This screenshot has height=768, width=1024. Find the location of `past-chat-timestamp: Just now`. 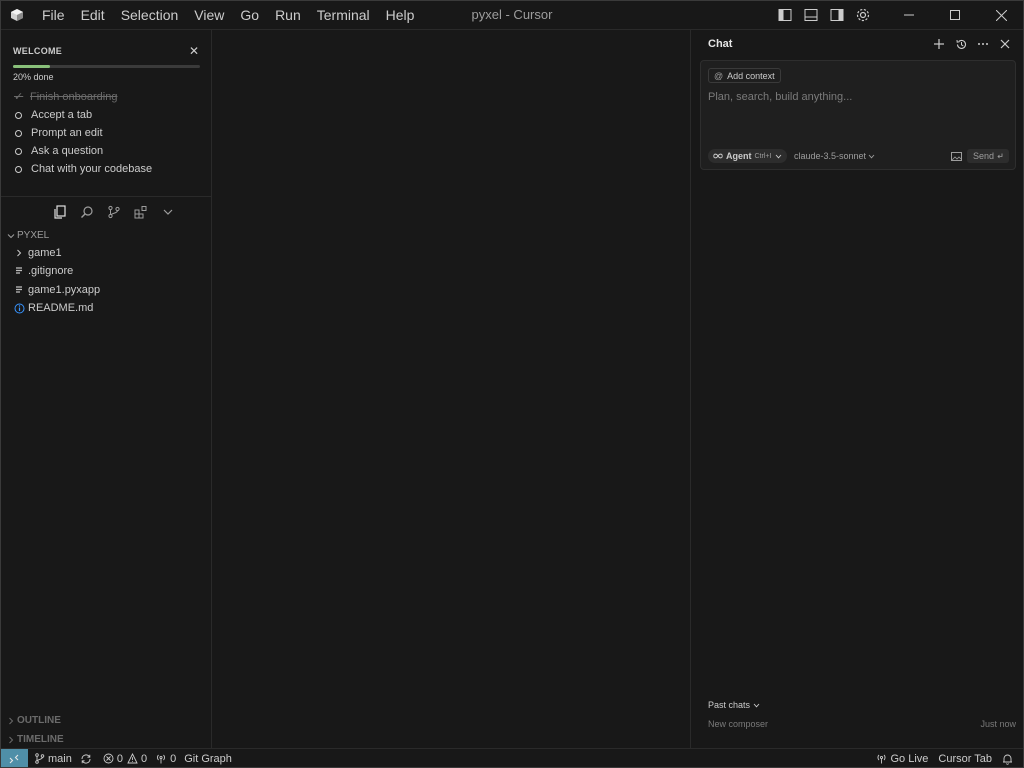

past-chat-timestamp: Just now is located at coordinates (998, 724).